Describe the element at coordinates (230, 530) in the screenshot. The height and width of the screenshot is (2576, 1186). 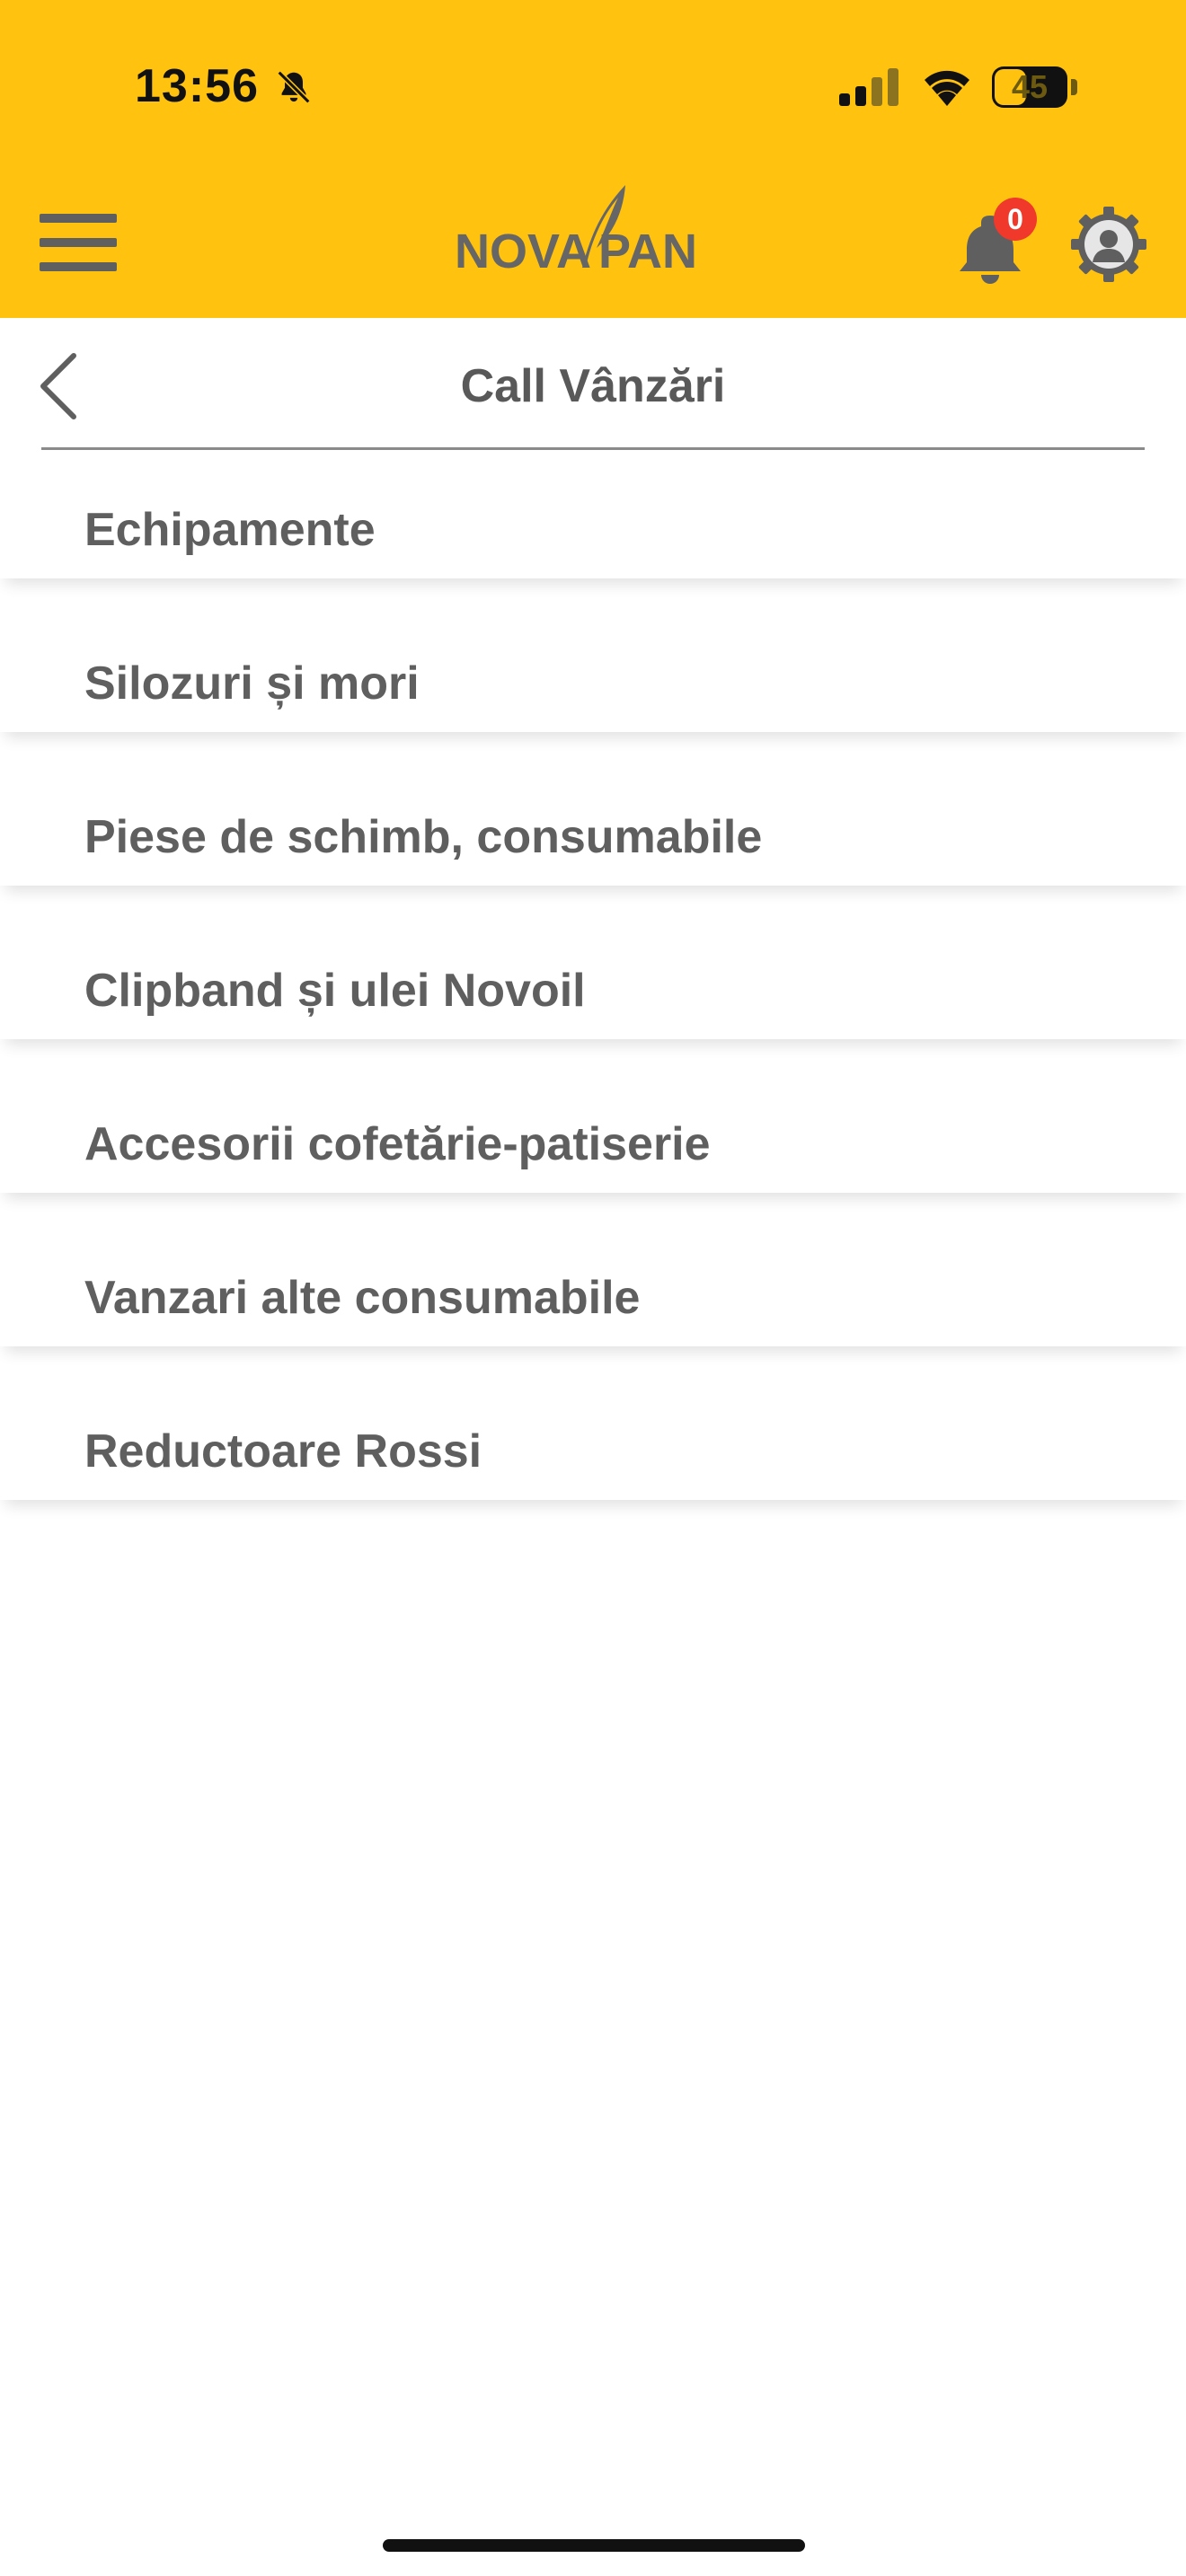
I see `list-item-label: Echipamente` at that location.